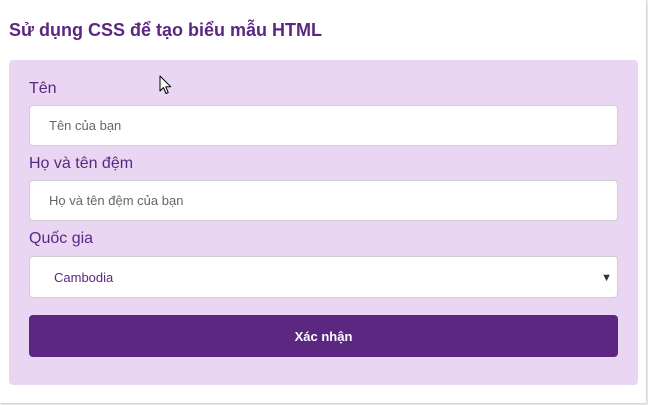 The width and height of the screenshot is (648, 405). What do you see at coordinates (61, 238) in the screenshot?
I see `country-label: Quốc gia` at bounding box center [61, 238].